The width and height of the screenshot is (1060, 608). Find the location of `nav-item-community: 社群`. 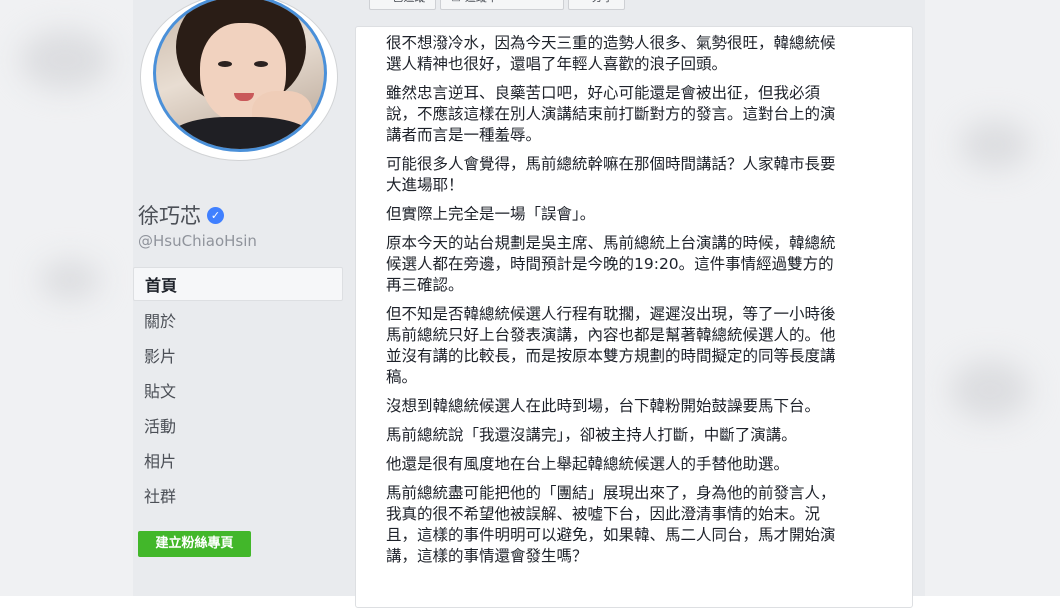

nav-item-community: 社群 is located at coordinates (238, 495).